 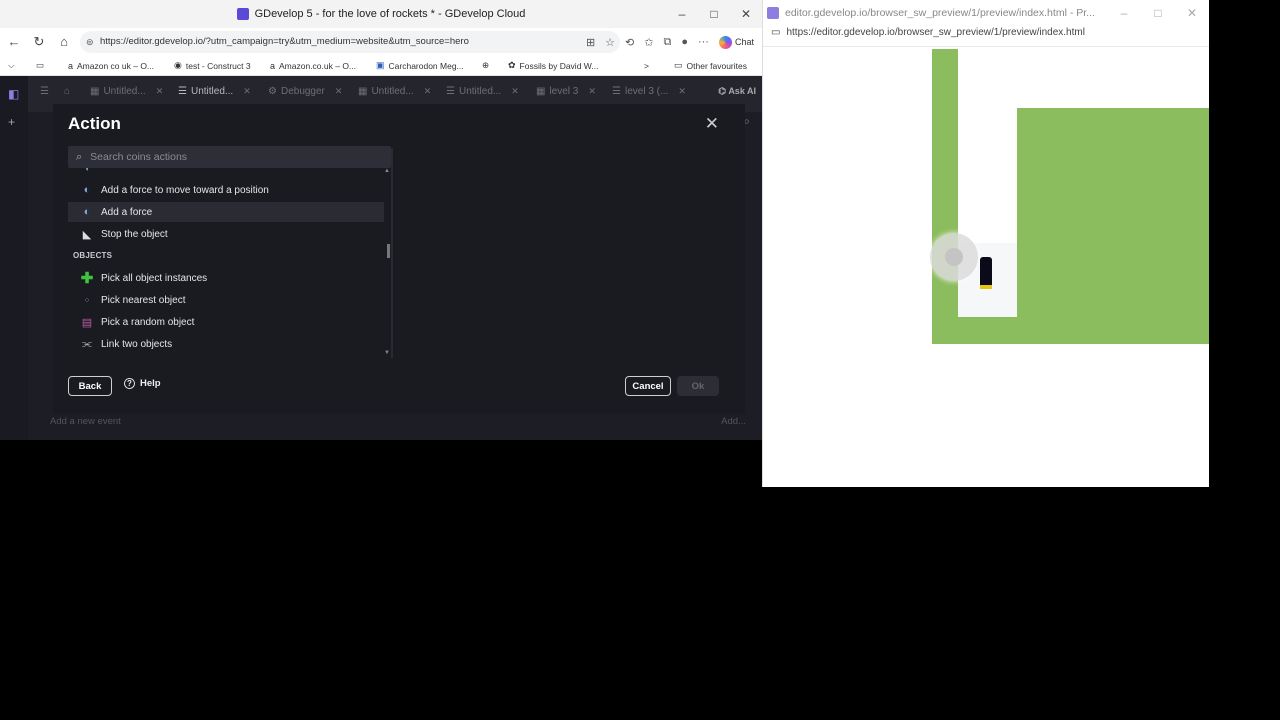 I want to click on collections-icon: ⧉, so click(x=667, y=42).